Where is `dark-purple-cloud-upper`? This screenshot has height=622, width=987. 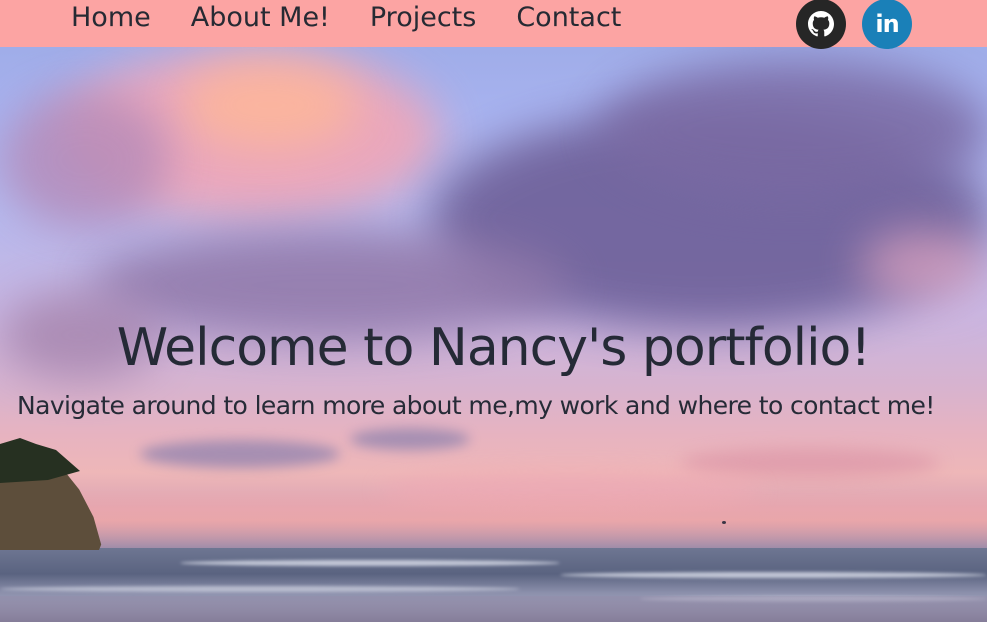 dark-purple-cloud-upper is located at coordinates (793, 130).